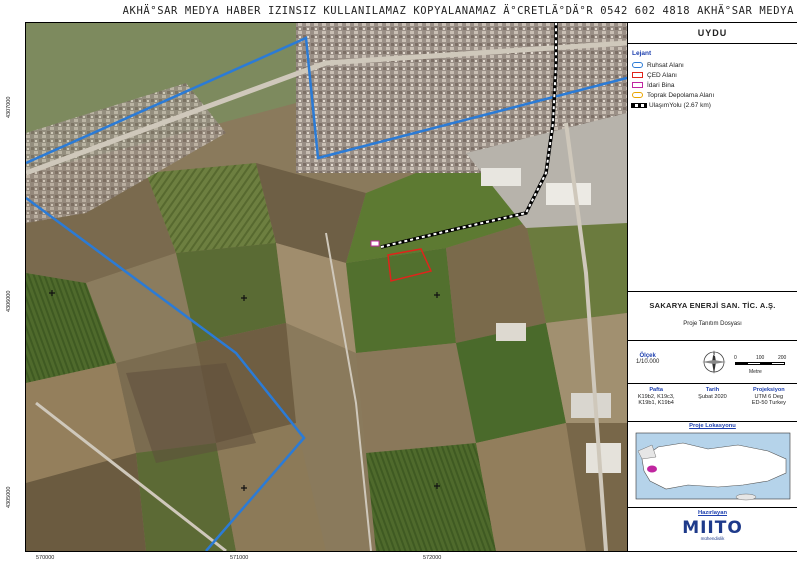 This screenshot has width=800, height=575. I want to click on company-subtitle: Proje Tanıtım Dosyası, so click(712, 324).